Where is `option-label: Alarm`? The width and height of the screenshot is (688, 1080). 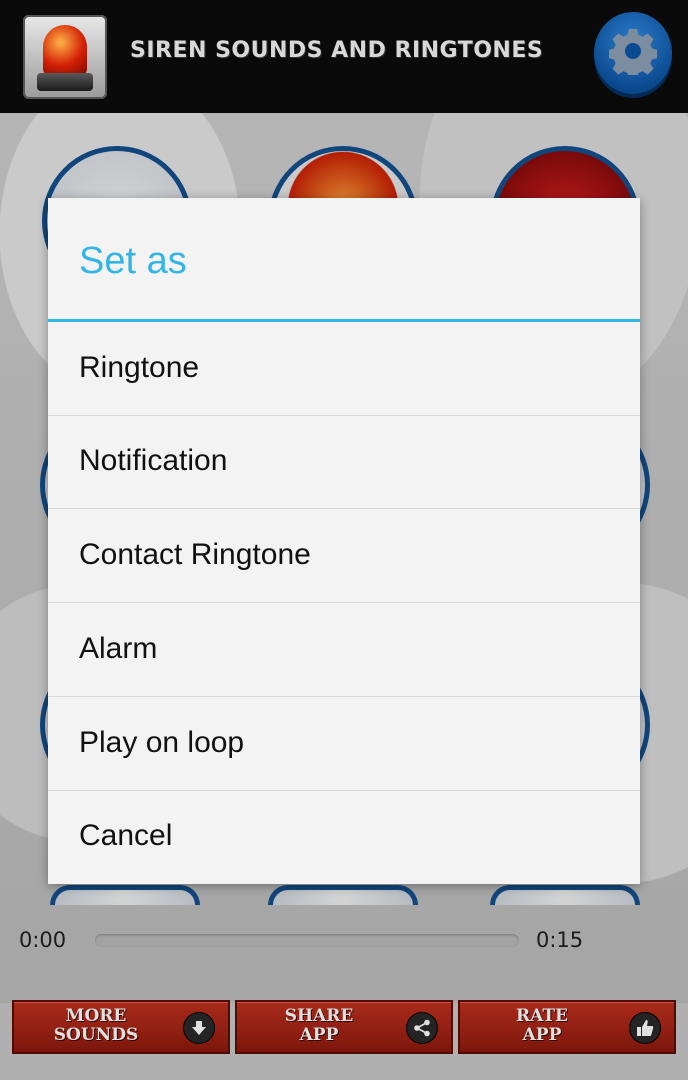 option-label: Alarm is located at coordinates (118, 648).